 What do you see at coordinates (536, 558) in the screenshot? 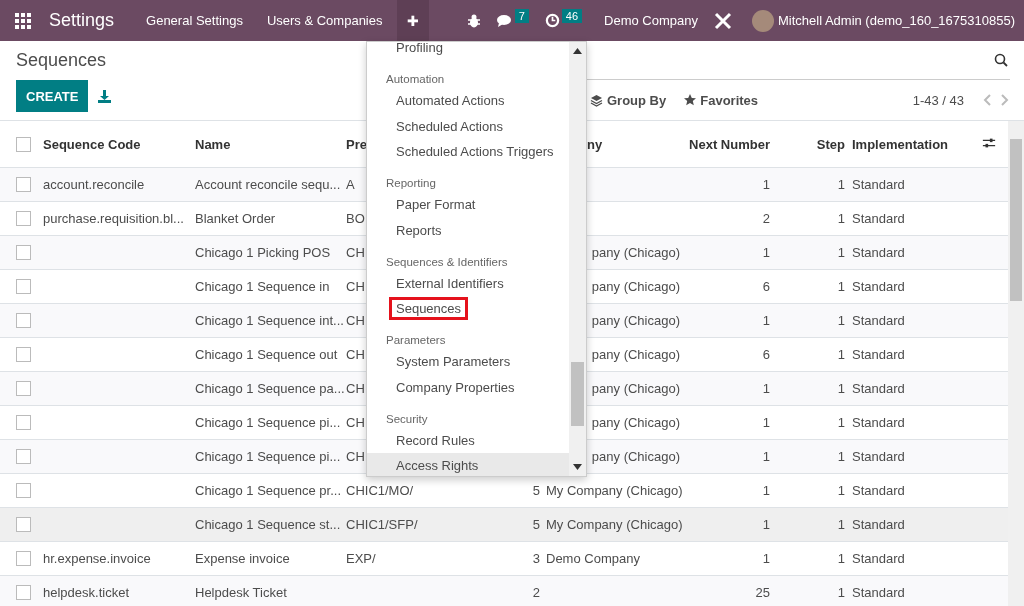
I see `table-cell: 3` at bounding box center [536, 558].